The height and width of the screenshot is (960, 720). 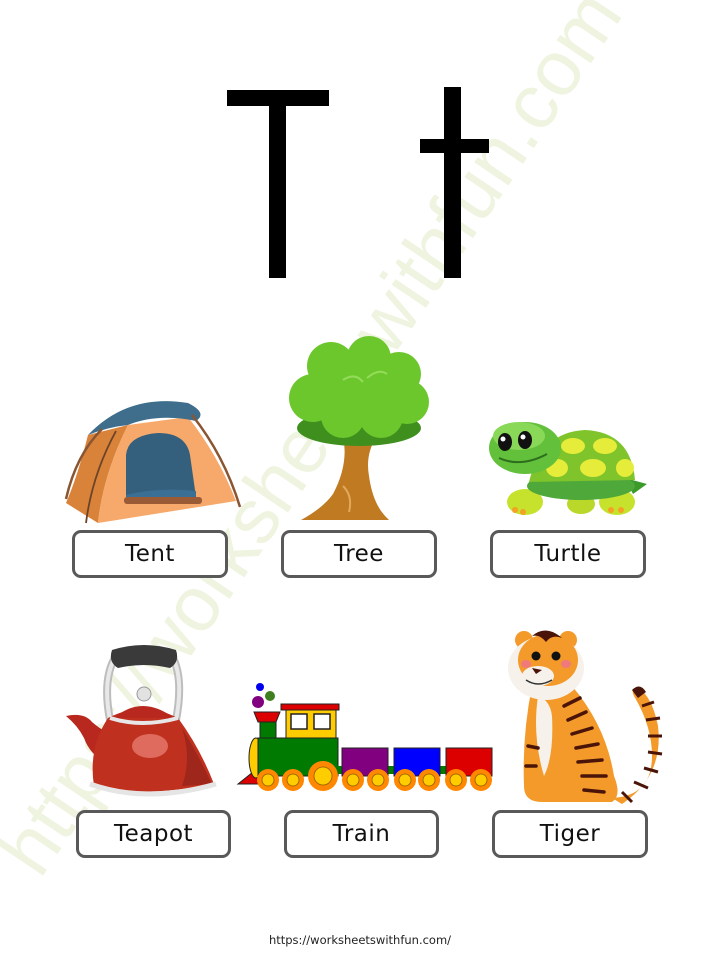 What do you see at coordinates (278, 184) in the screenshot?
I see `uppercase-letter-t` at bounding box center [278, 184].